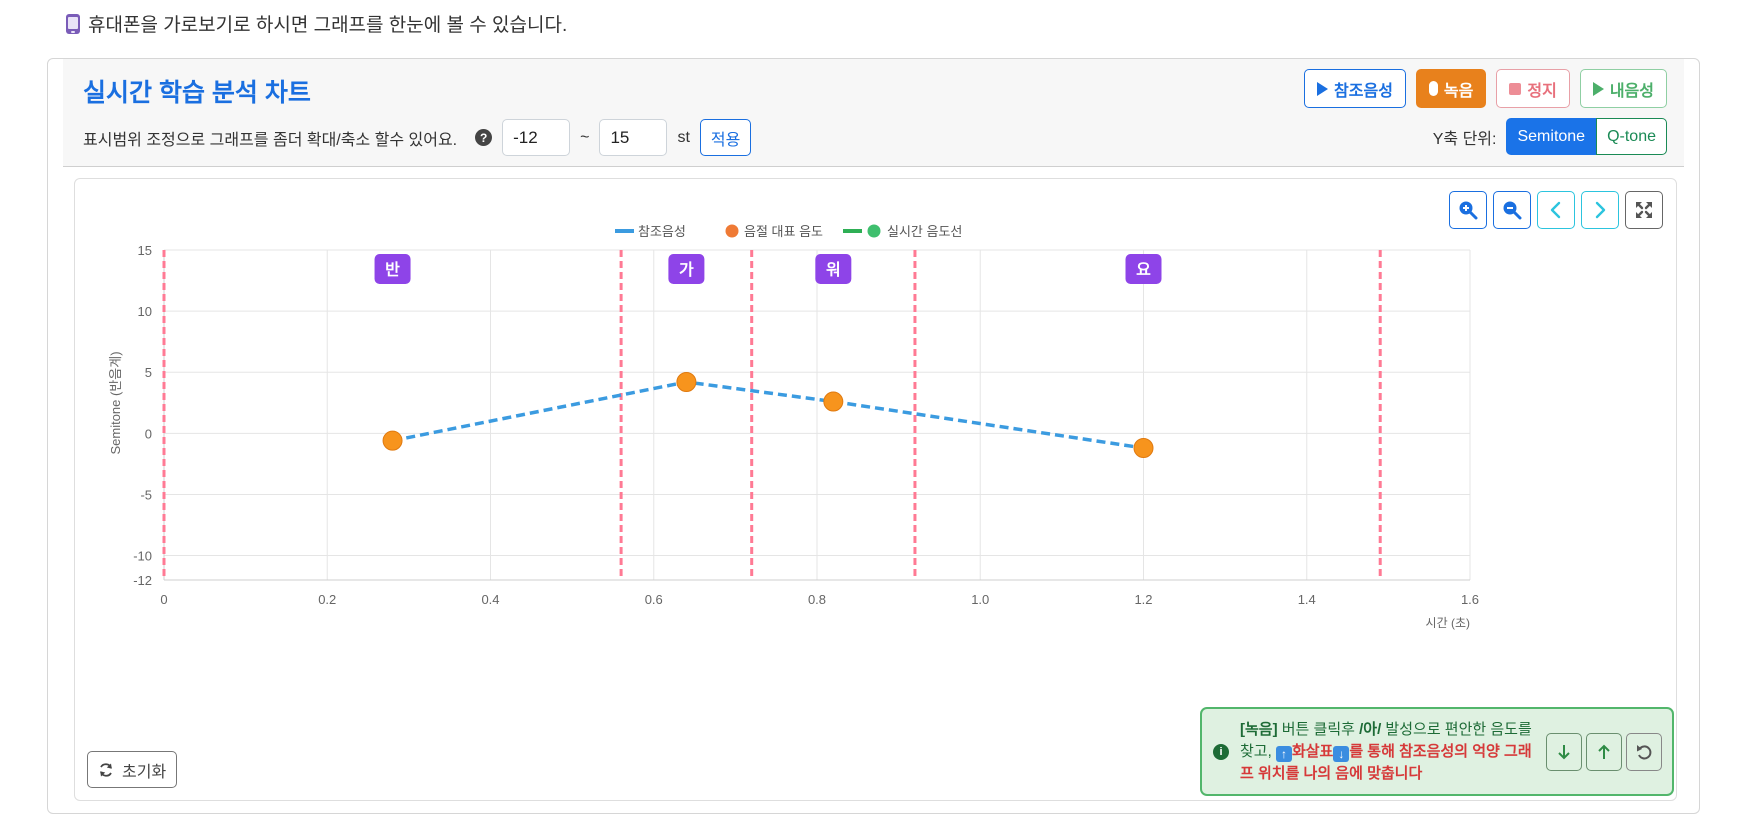  Describe the element at coordinates (1143, 599) in the screenshot. I see `x-tick-label: 1.2` at that location.